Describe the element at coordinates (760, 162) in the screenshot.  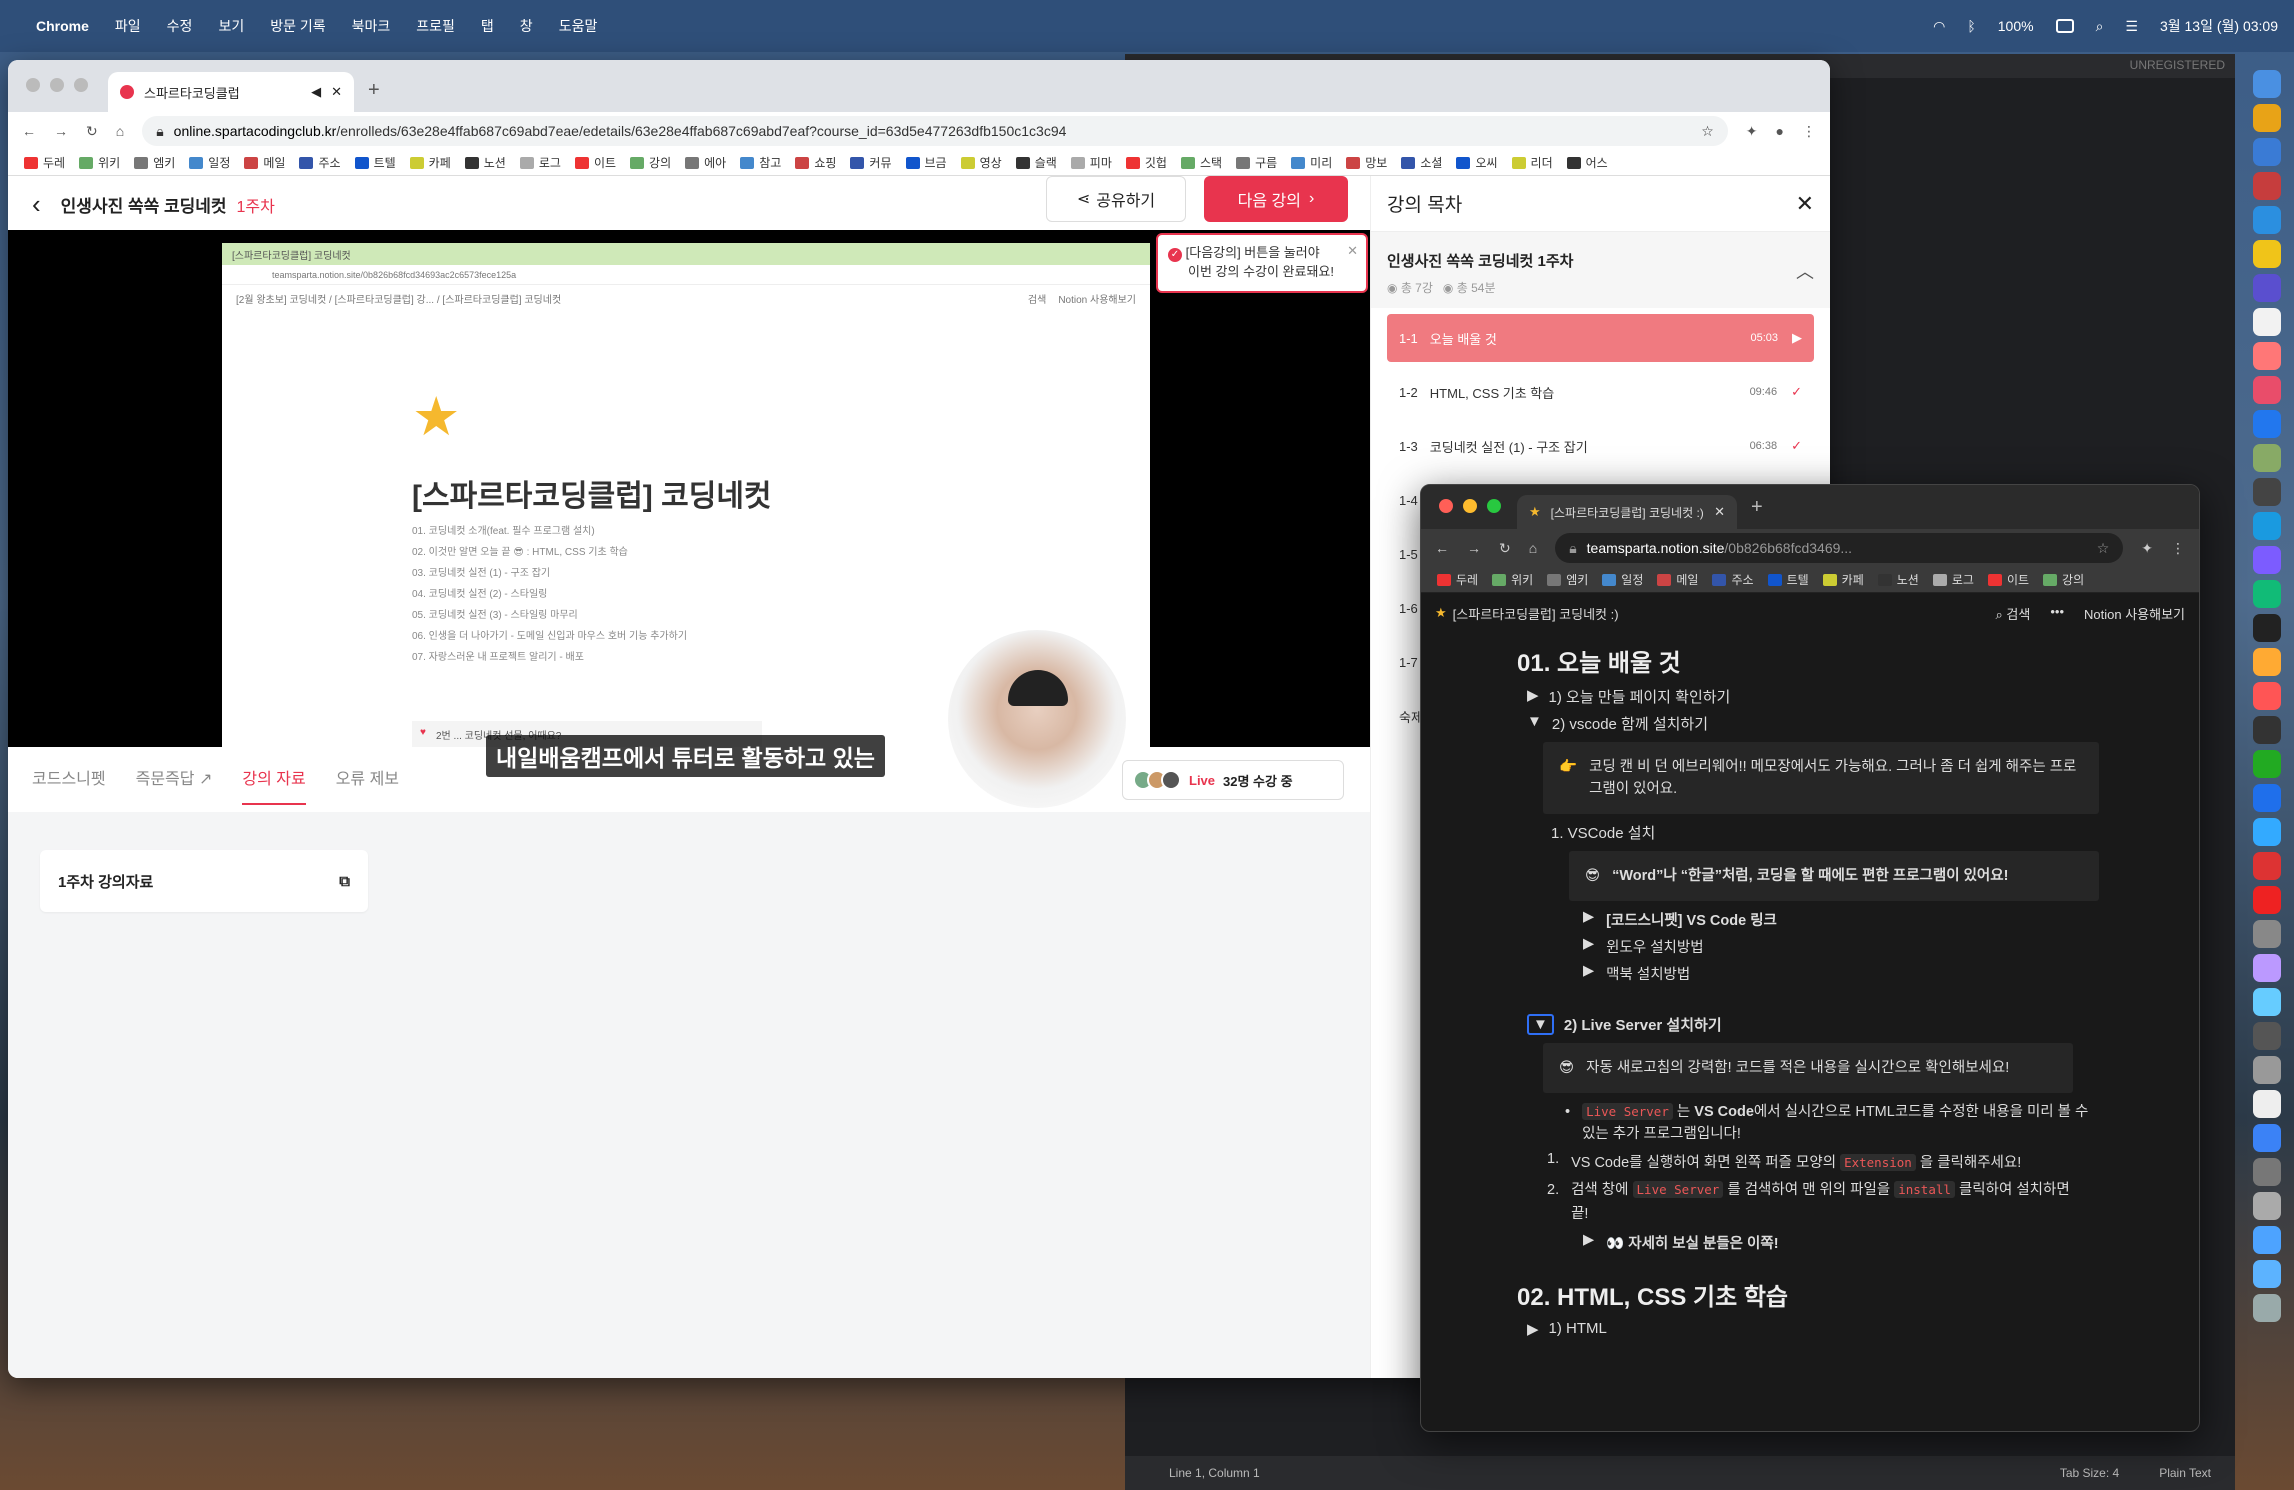
I see `bookmark-item: 참고` at that location.